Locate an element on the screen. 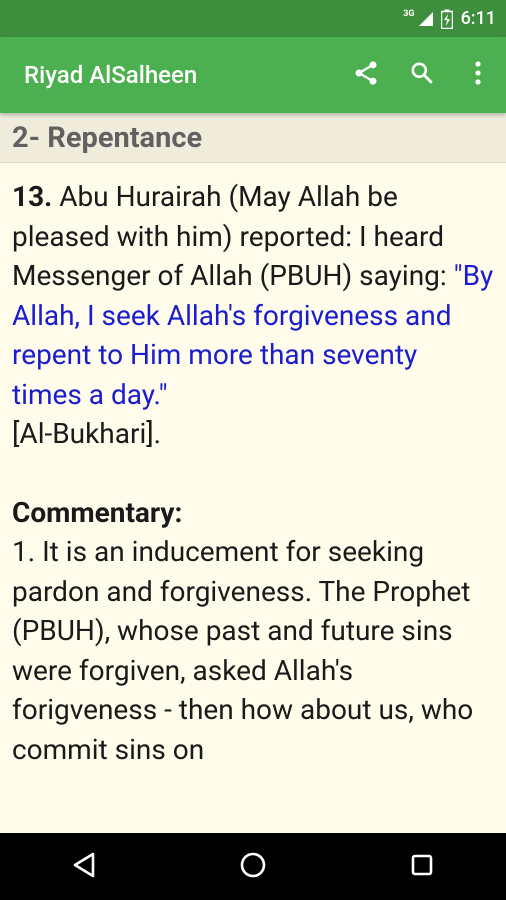 The image size is (506, 900). back-icon is located at coordinates (84, 867).